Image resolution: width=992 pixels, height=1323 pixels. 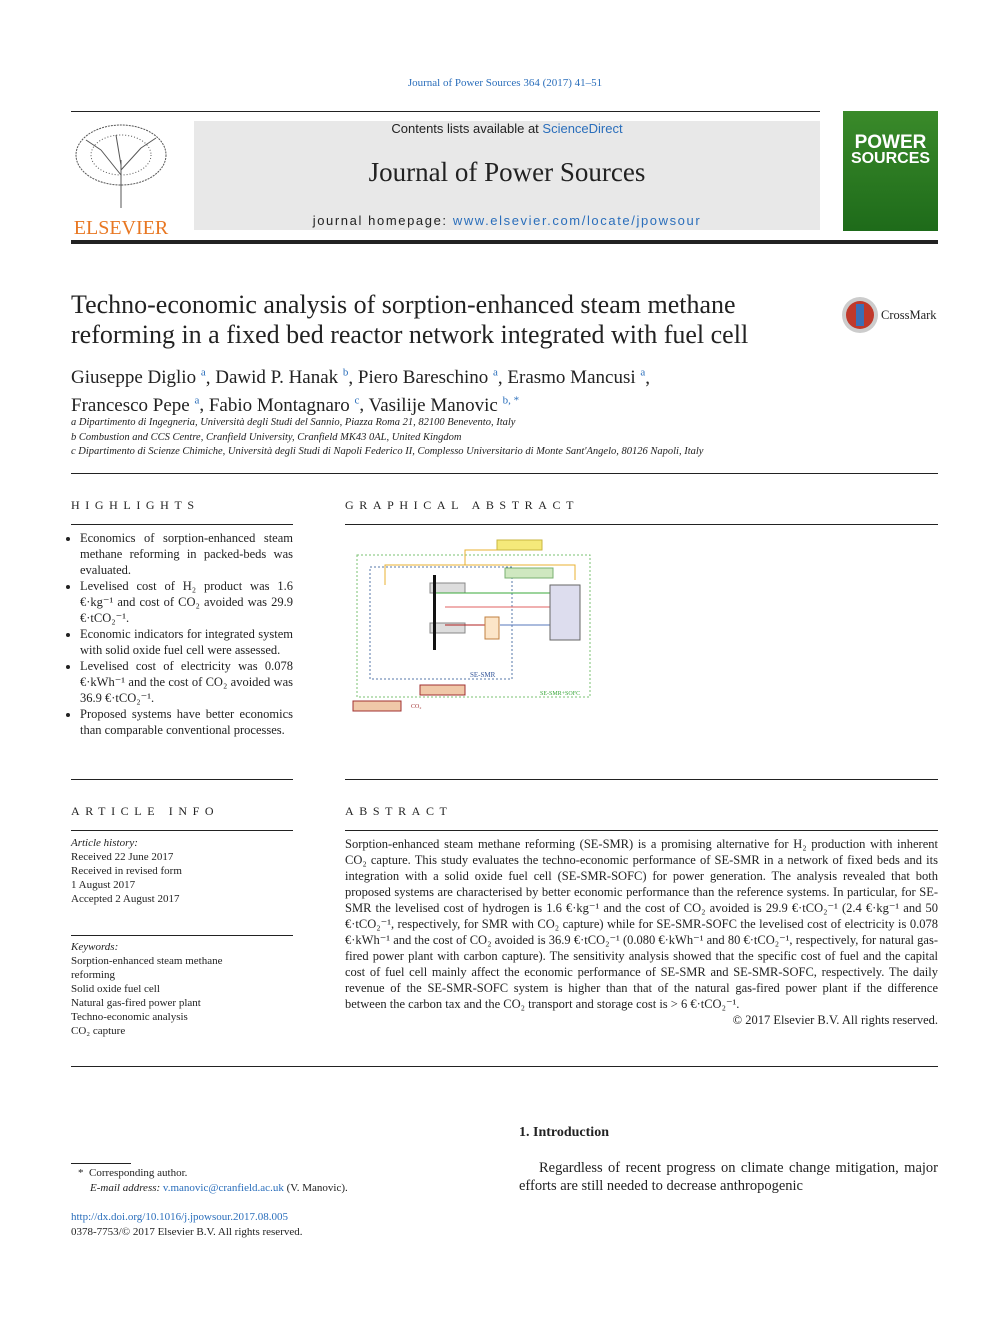 I want to click on journal-cover: POWER SOURCES, so click(x=890, y=171).